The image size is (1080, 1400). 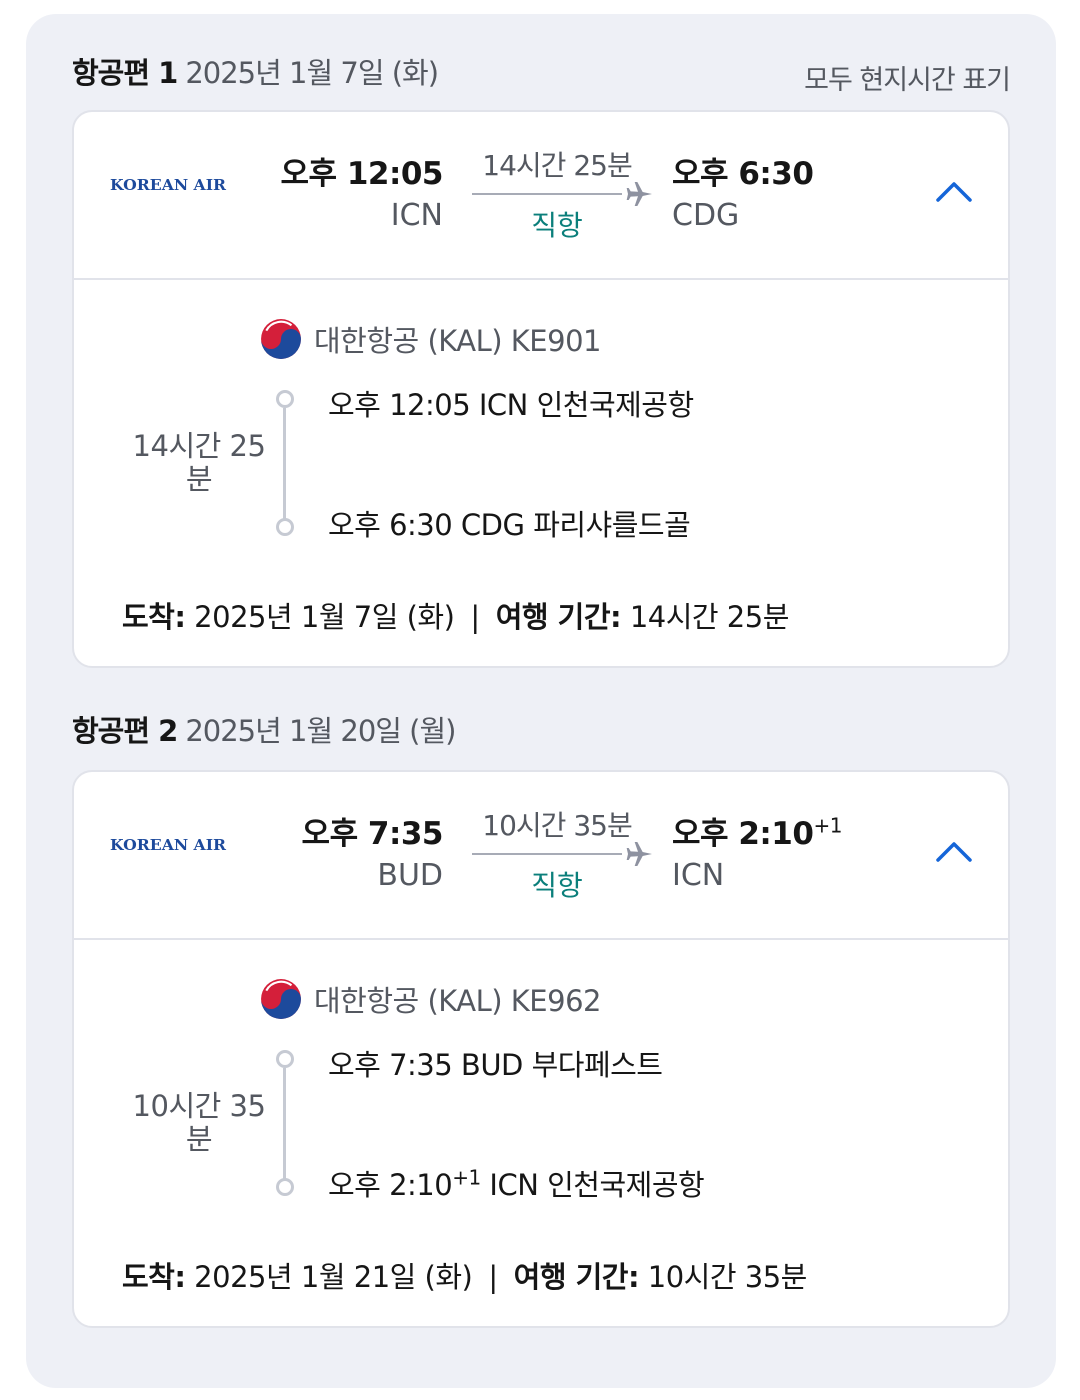 I want to click on segment-arrival: 오후 2:10+1 ICN 인천국제공항, so click(x=516, y=1183).